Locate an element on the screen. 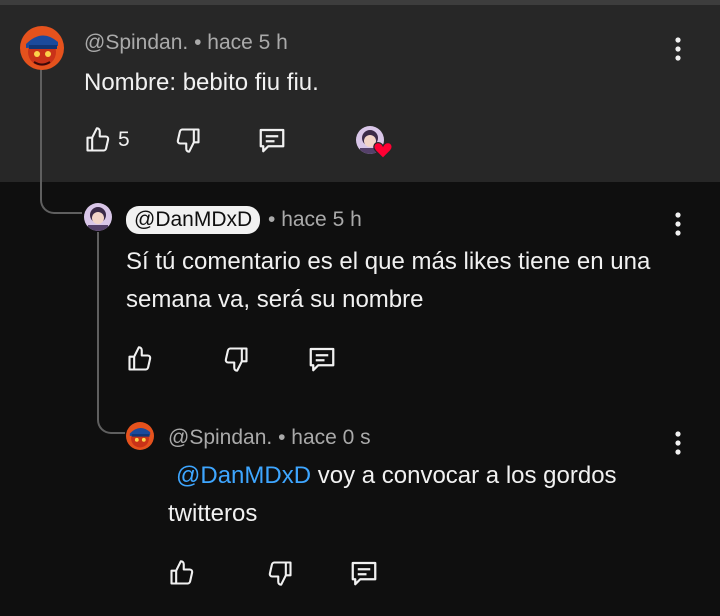 Image resolution: width=720 pixels, height=616 pixels. like-count: 5 is located at coordinates (124, 139).